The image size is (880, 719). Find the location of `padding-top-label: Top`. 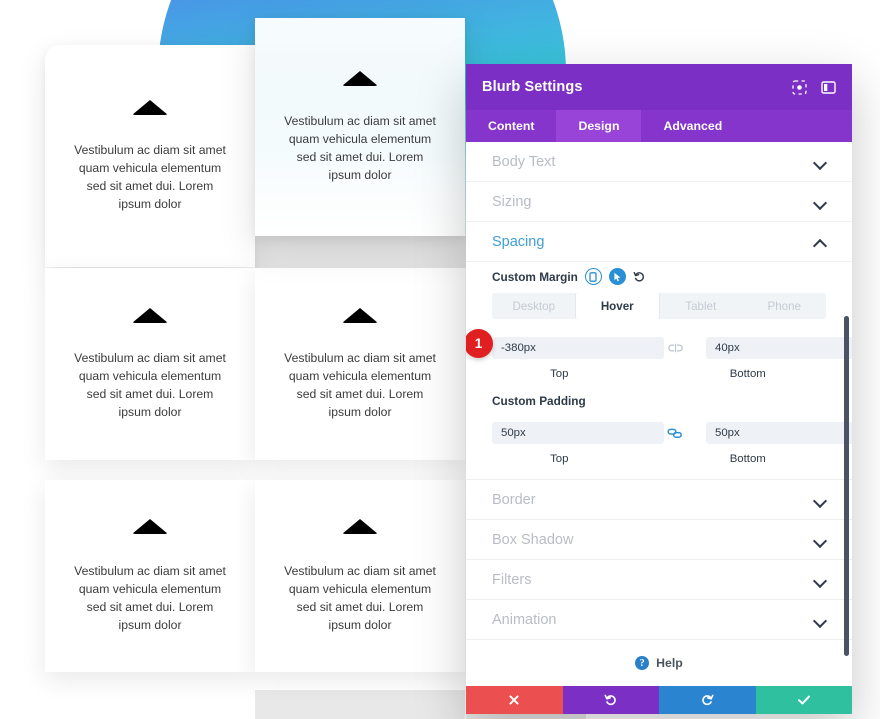

padding-top-label: Top is located at coordinates (559, 459).